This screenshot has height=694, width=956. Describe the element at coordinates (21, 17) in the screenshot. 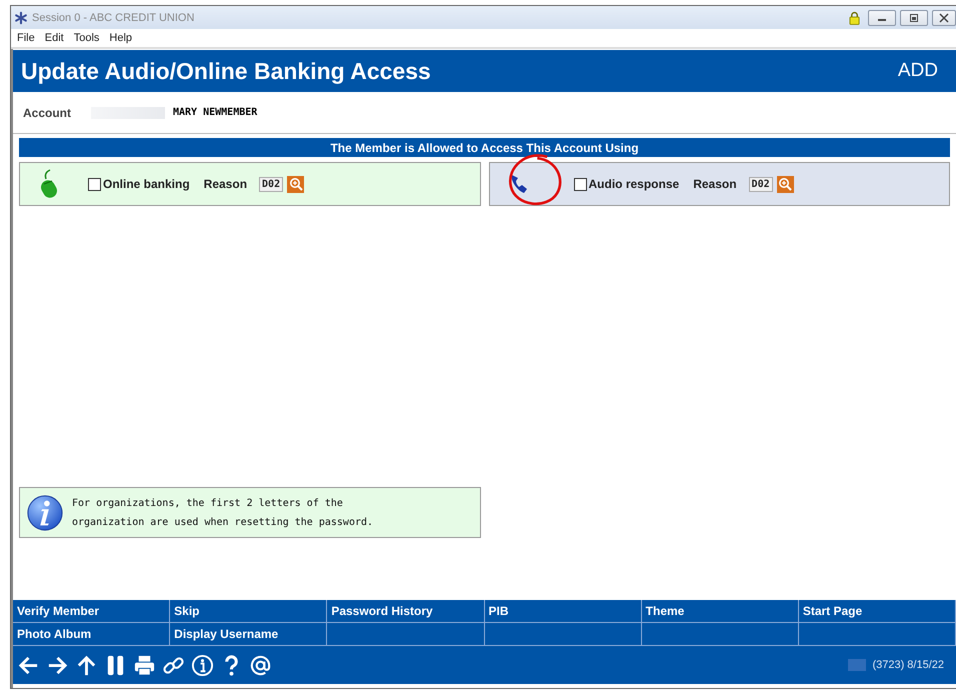

I see `asterisk-logo-icon` at that location.